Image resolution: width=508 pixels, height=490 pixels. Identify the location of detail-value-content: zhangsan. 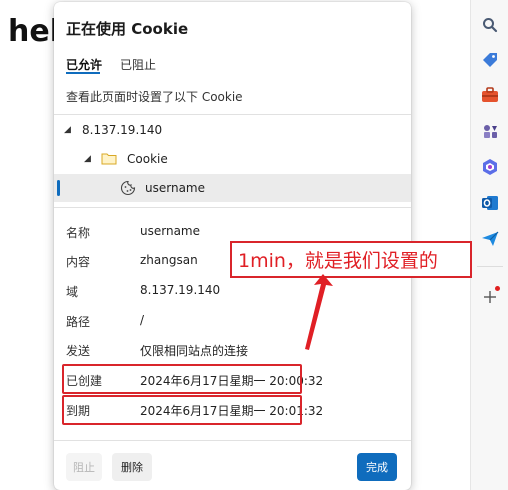
(169, 260).